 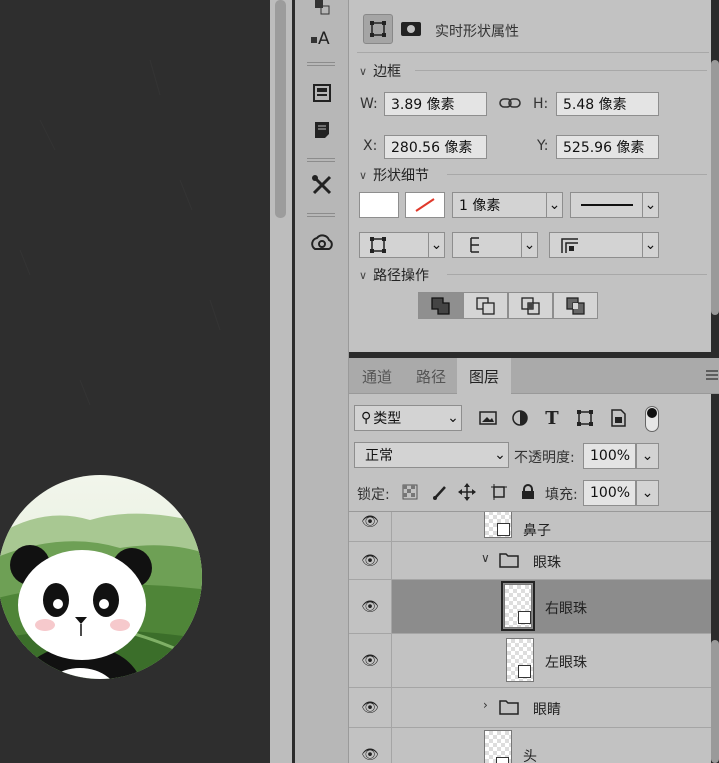 I want to click on layer-name: 眼珠, so click(x=547, y=563).